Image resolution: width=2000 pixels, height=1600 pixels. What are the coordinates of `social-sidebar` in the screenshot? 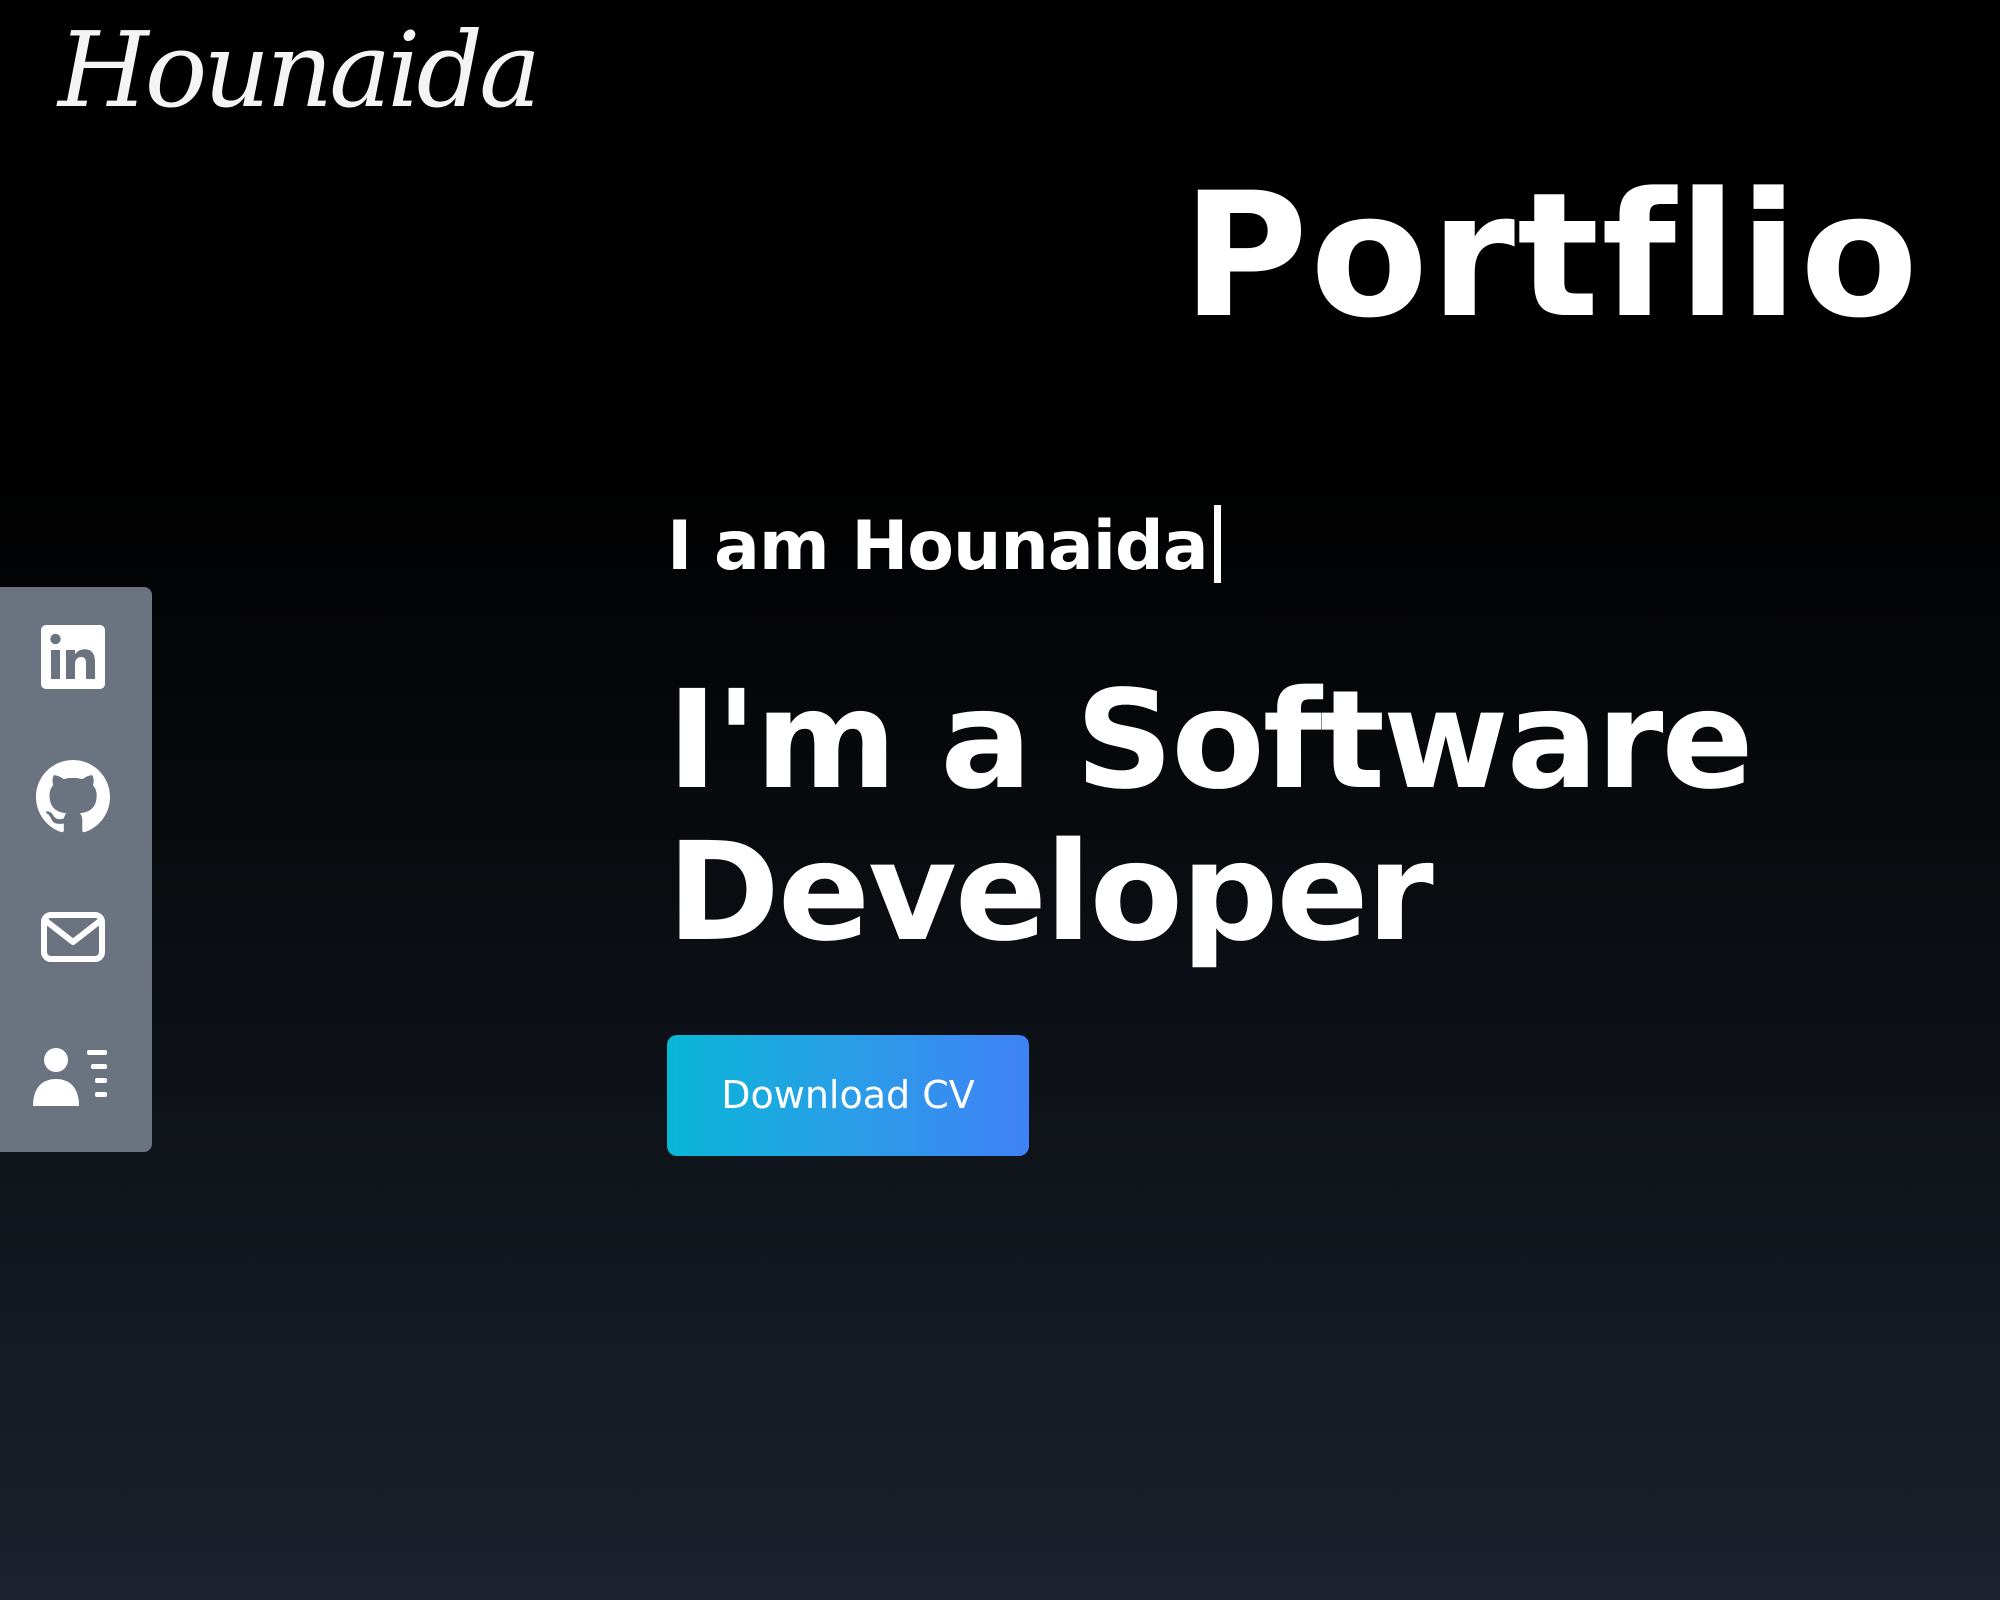 It's located at (76, 869).